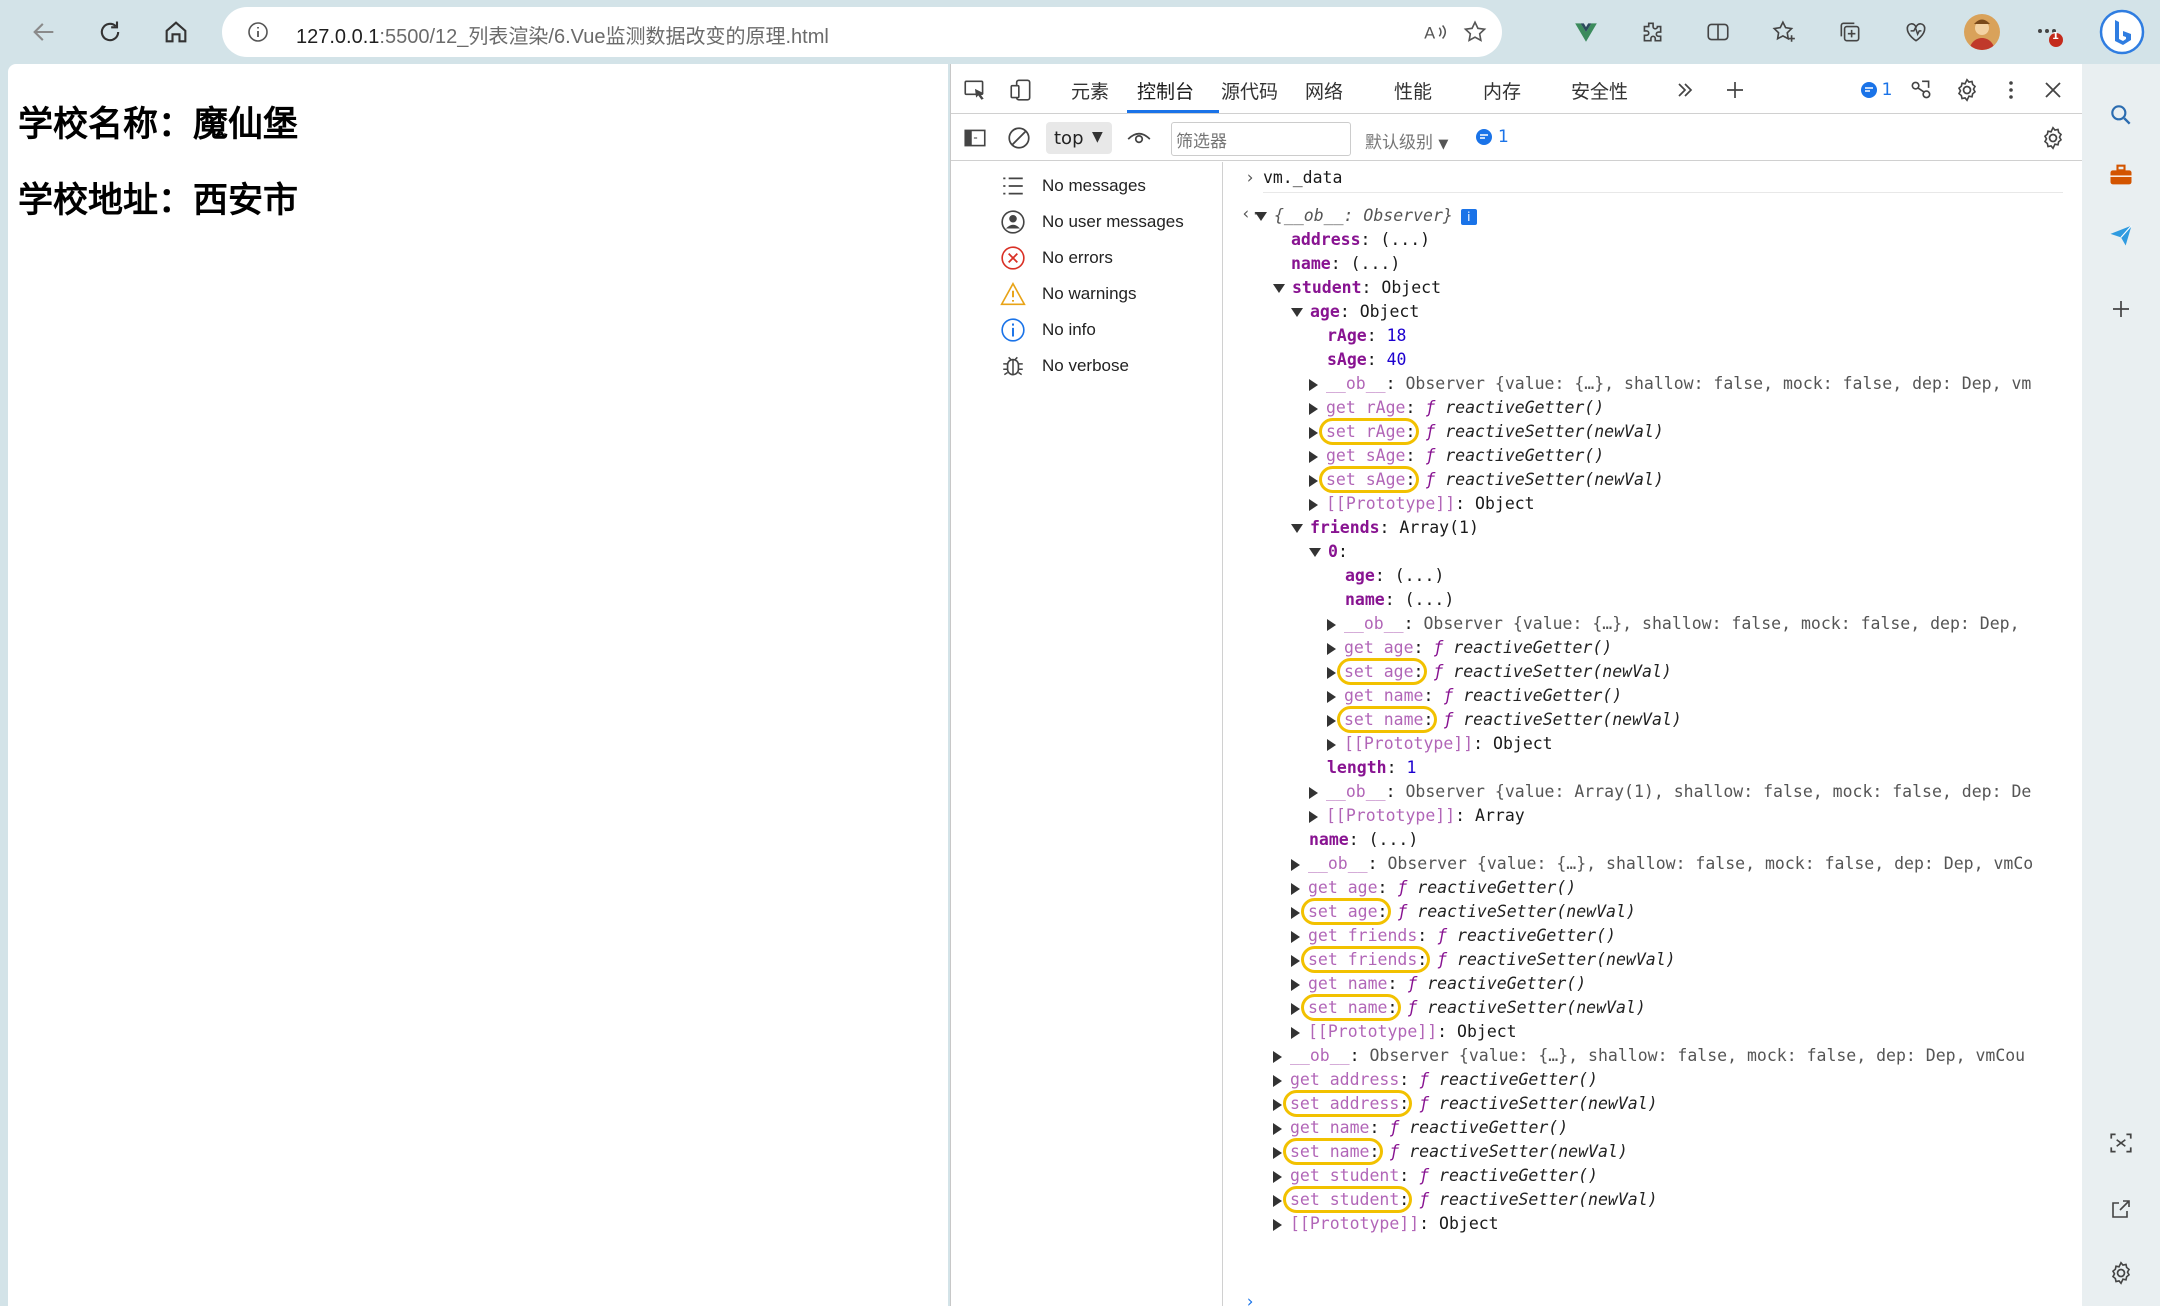 The height and width of the screenshot is (1306, 2160). I want to click on sidebar-item-info: No info, so click(1087, 330).